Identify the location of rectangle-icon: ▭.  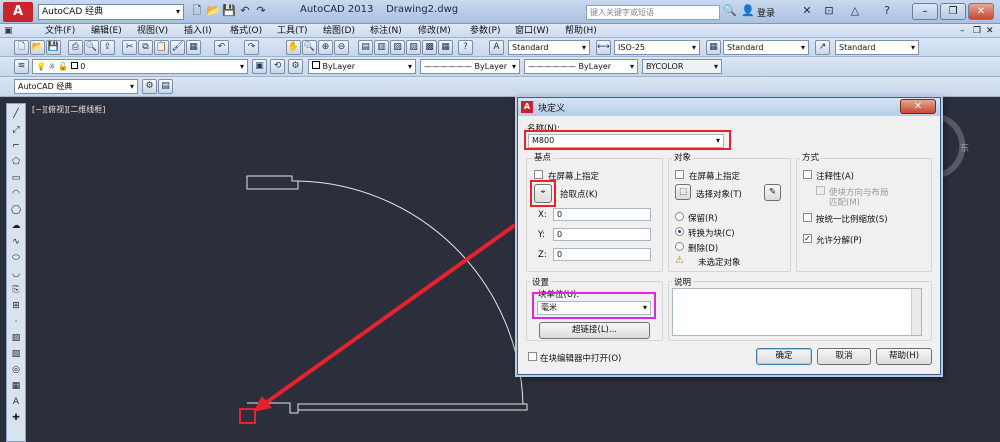
(16, 178).